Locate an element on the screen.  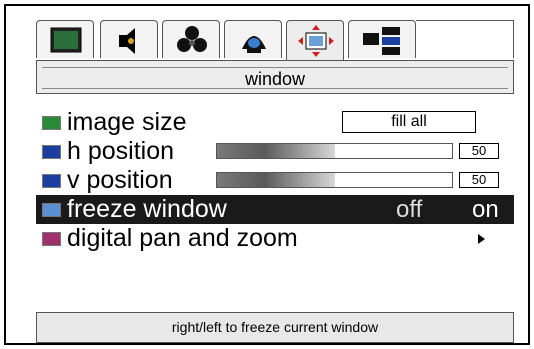
tab-display is located at coordinates (65, 39).